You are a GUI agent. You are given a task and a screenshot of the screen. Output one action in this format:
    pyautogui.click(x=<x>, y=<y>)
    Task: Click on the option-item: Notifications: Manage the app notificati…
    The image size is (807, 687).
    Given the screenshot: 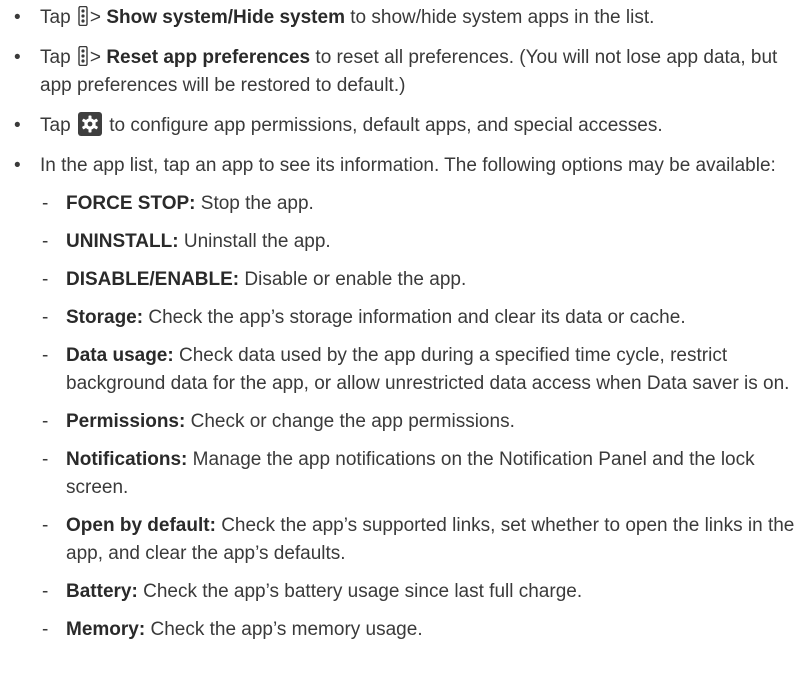 What is the action you would take?
    pyautogui.click(x=418, y=474)
    